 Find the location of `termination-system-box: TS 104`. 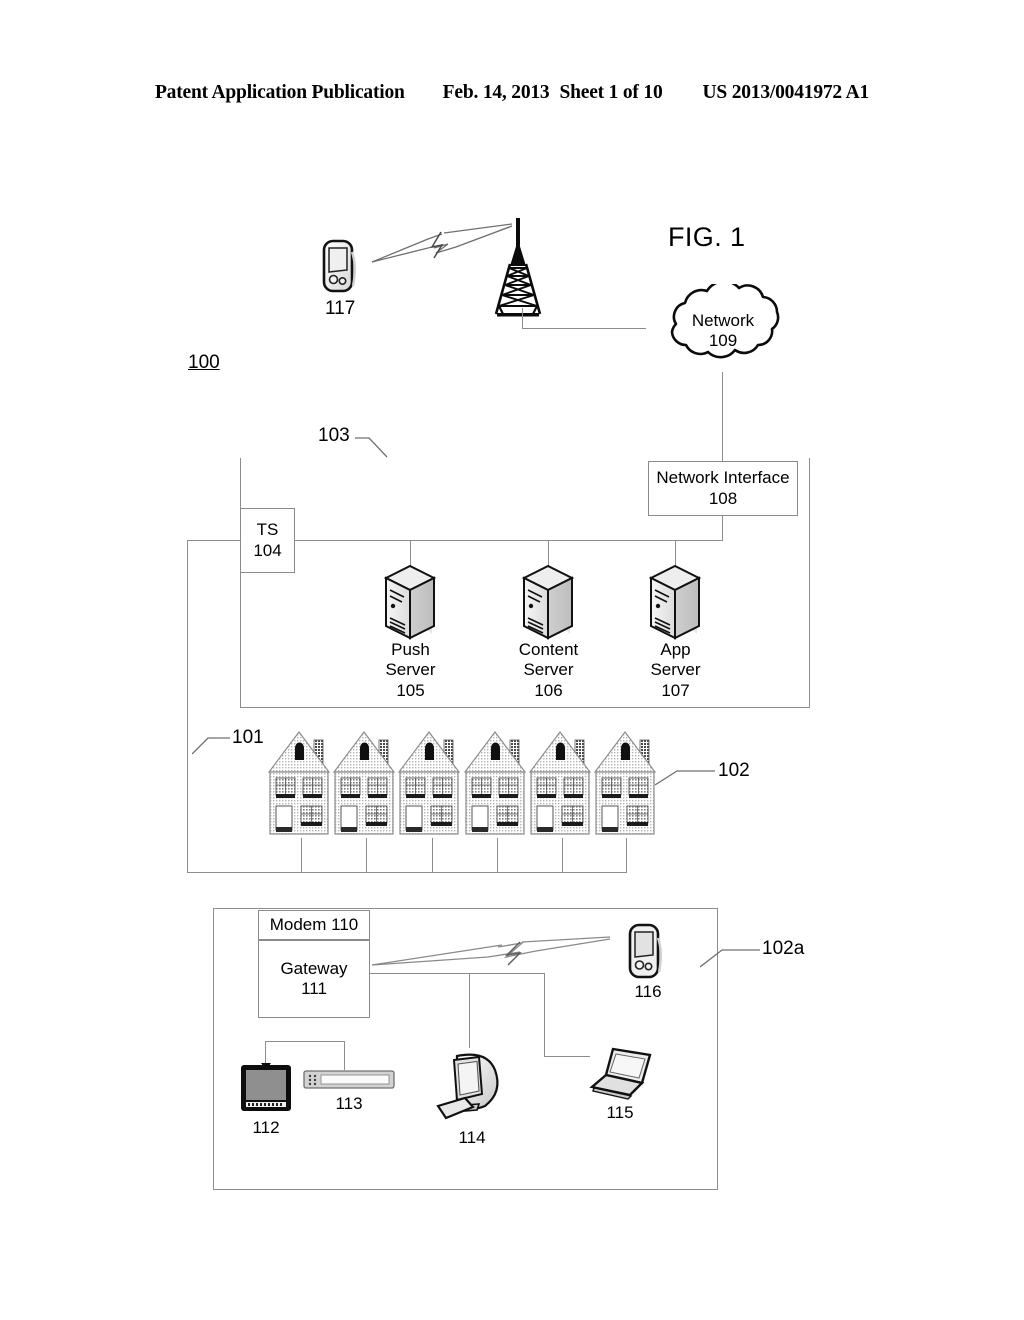

termination-system-box: TS 104 is located at coordinates (267, 540).